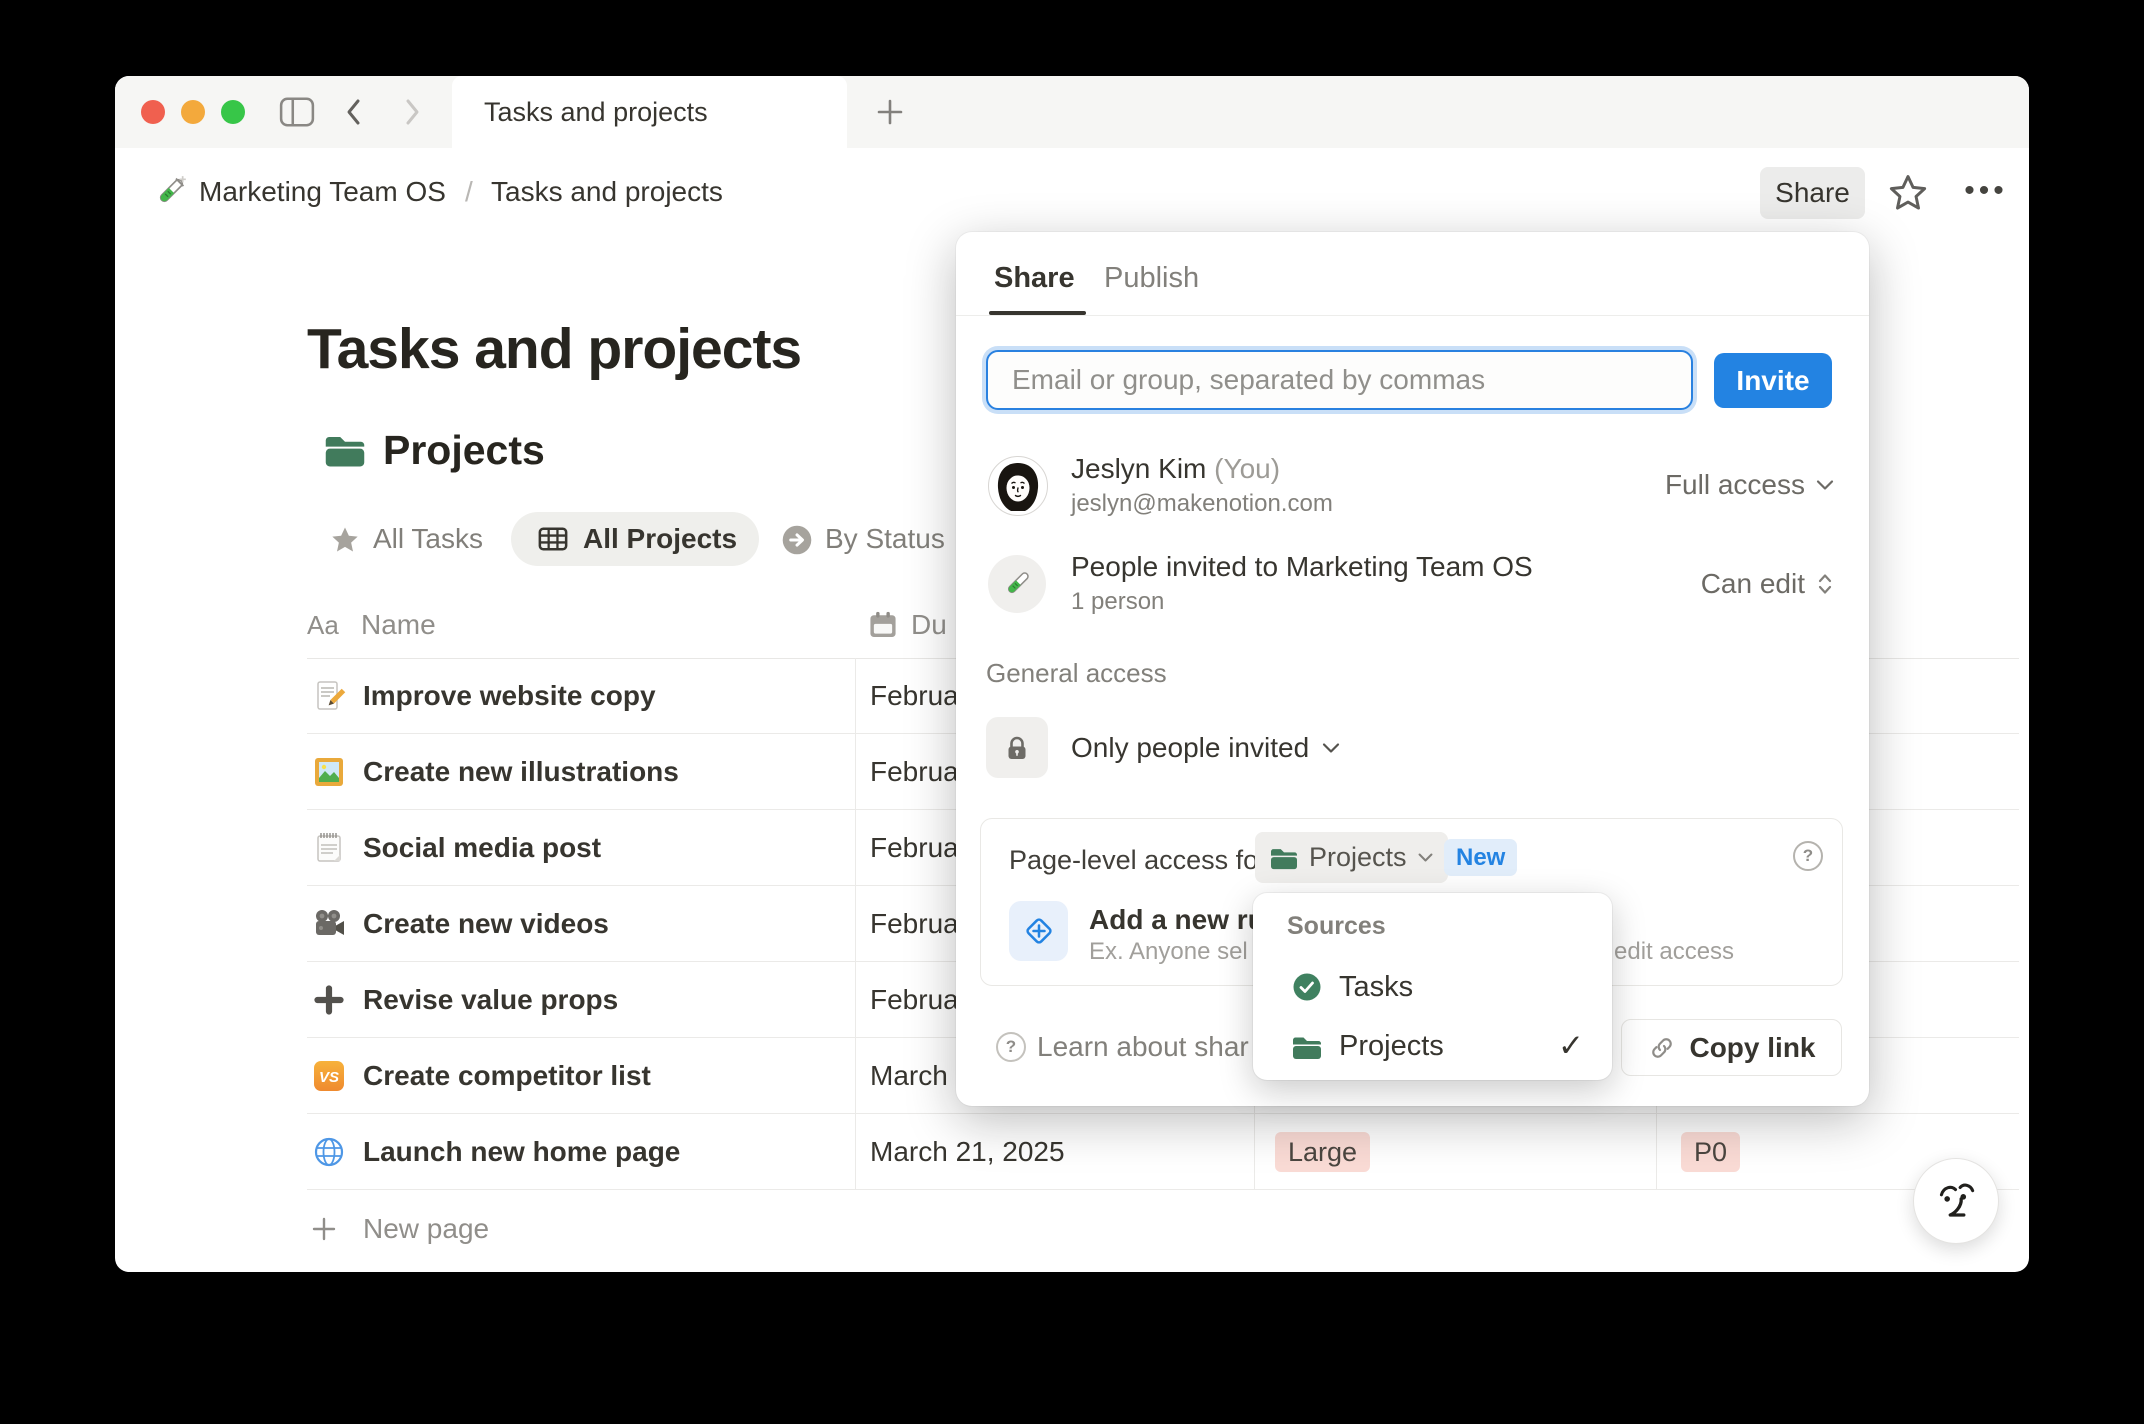 This screenshot has width=2144, height=1424. Describe the element at coordinates (345, 539) in the screenshot. I see `star-icon` at that location.